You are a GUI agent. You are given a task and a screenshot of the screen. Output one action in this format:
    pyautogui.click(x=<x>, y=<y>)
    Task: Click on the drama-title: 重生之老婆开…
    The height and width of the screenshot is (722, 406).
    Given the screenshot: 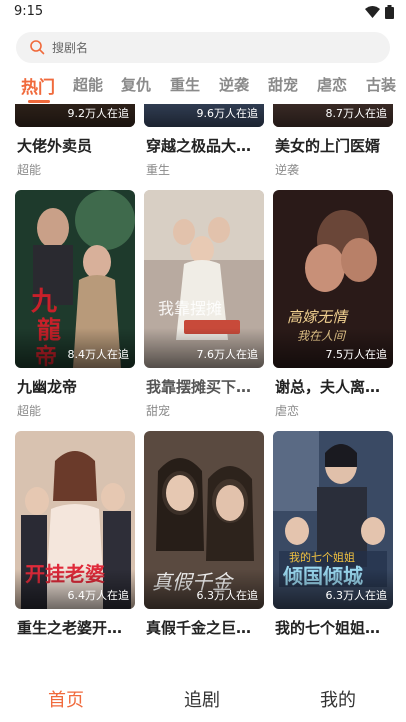 What is the action you would take?
    pyautogui.click(x=77, y=627)
    